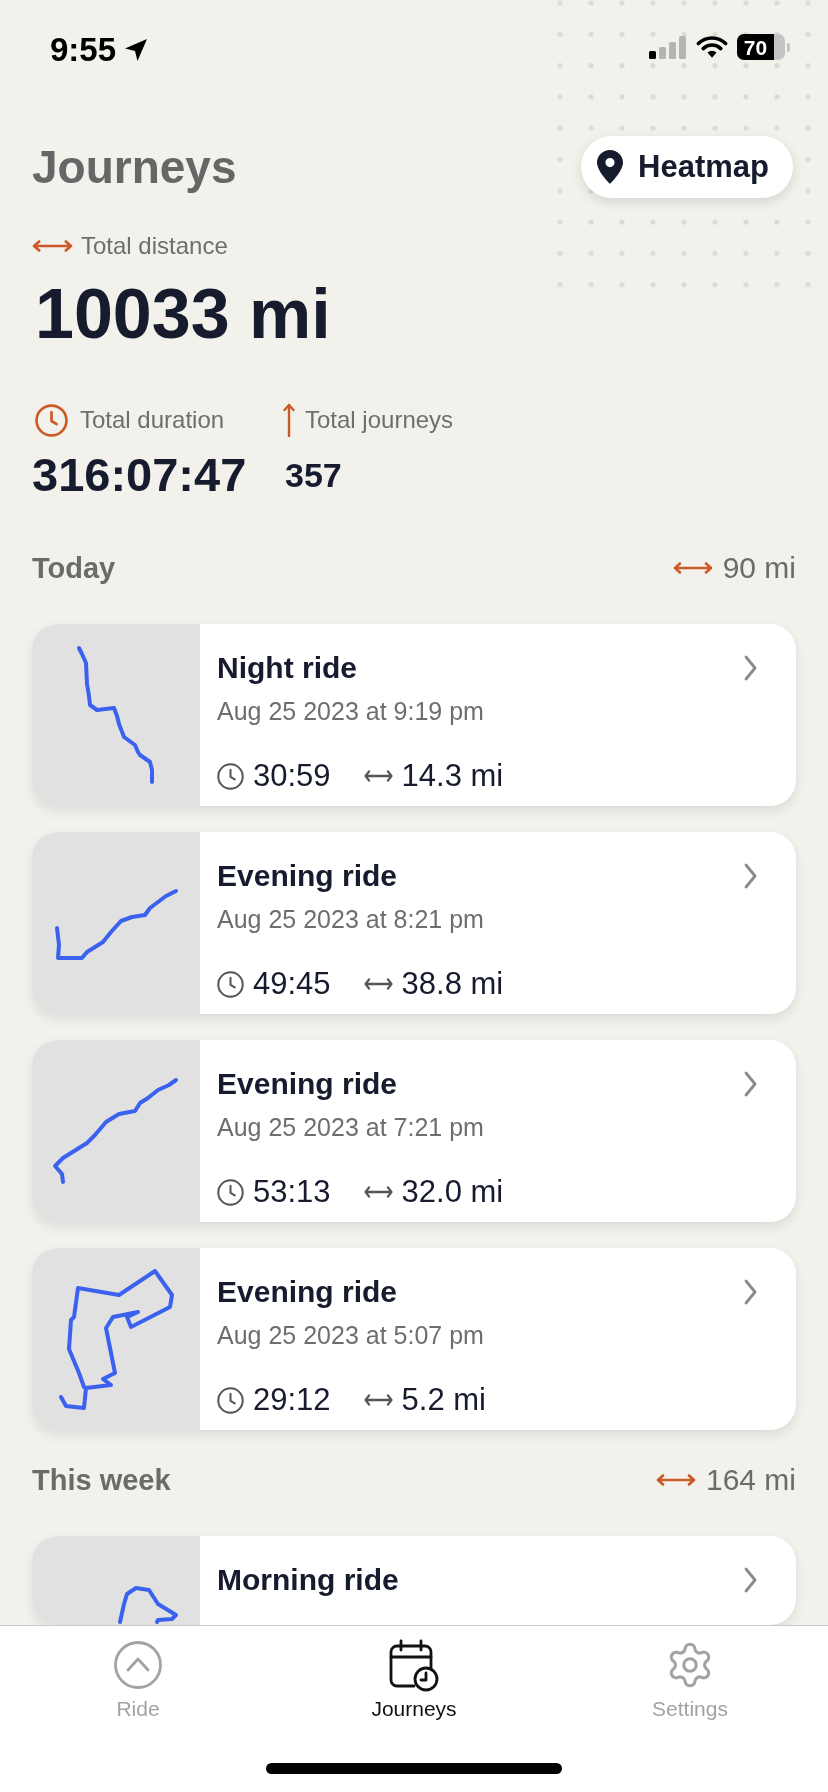 The image size is (828, 1792). I want to click on stat-label: Total journeys, so click(379, 420).